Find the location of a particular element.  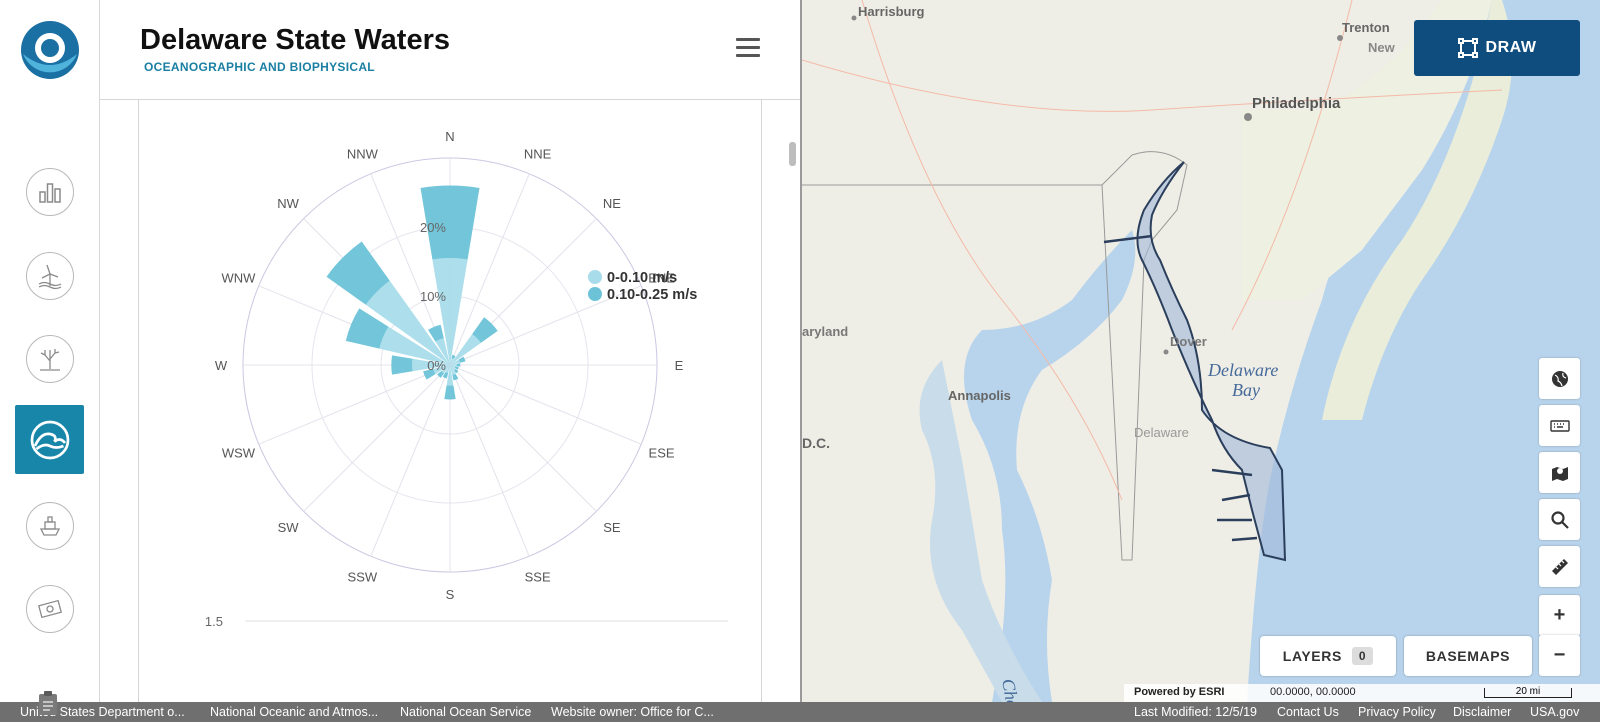

direction-label-e: E is located at coordinates (679, 365).